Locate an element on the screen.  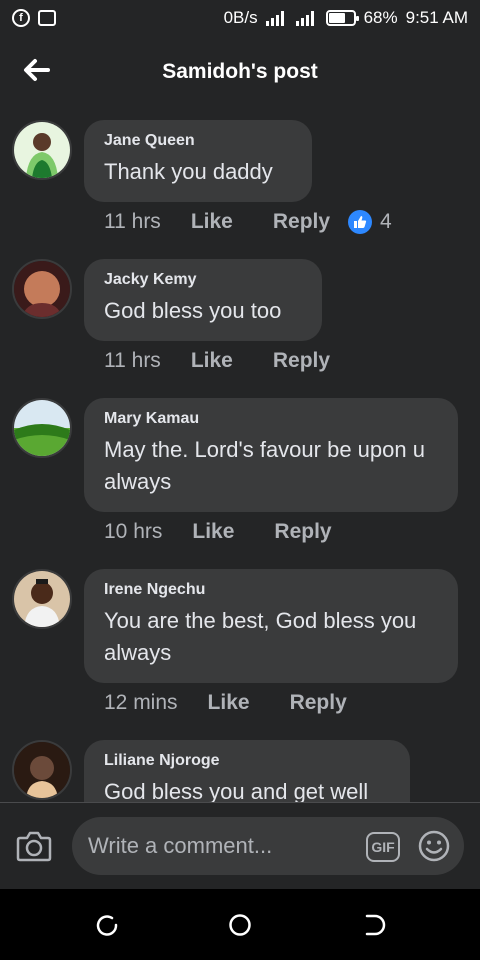
comment-text: God bless you and get well is located at coordinates (236, 790).